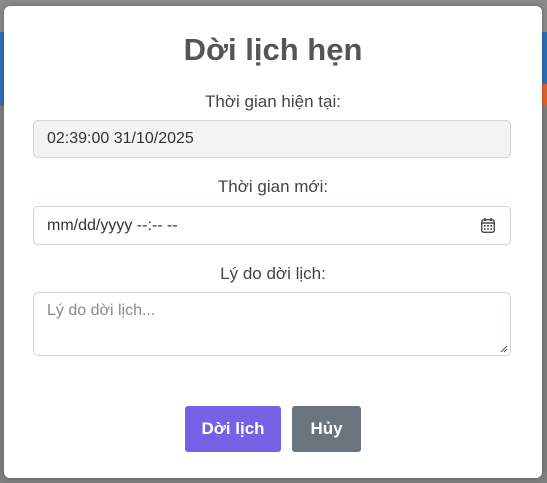  I want to click on new-time-input: mm/dd/yyyy --:-- --, so click(272, 225).